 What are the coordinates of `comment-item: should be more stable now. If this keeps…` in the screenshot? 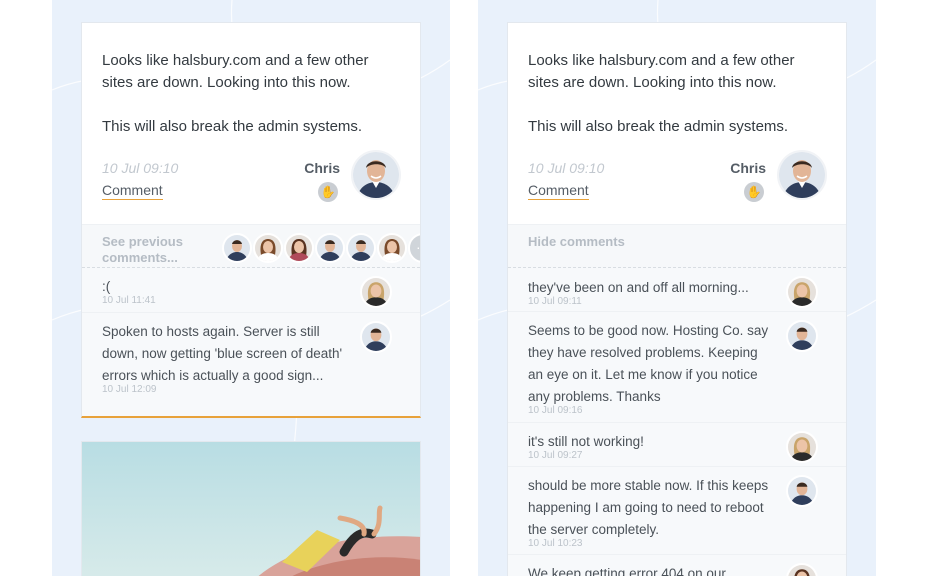 It's located at (677, 511).